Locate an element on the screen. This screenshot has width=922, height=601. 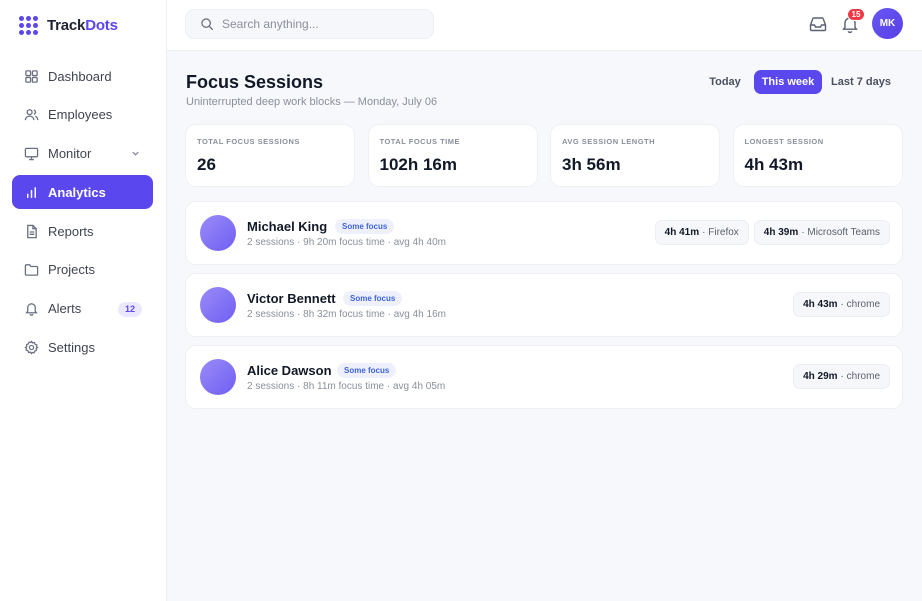
session-chip: 4h 39m · Microsoft Teams is located at coordinates (821, 232).